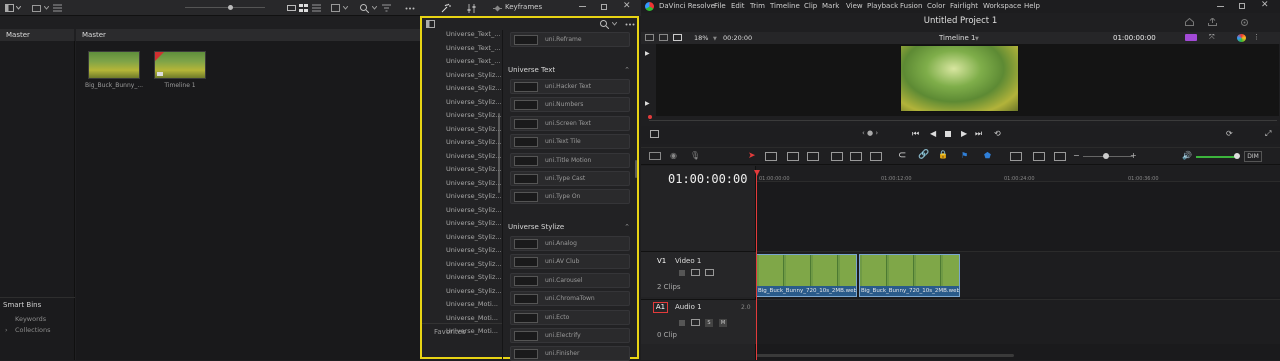 This screenshot has width=1280, height=361. What do you see at coordinates (757, 173) in the screenshot?
I see `playhead-marker` at bounding box center [757, 173].